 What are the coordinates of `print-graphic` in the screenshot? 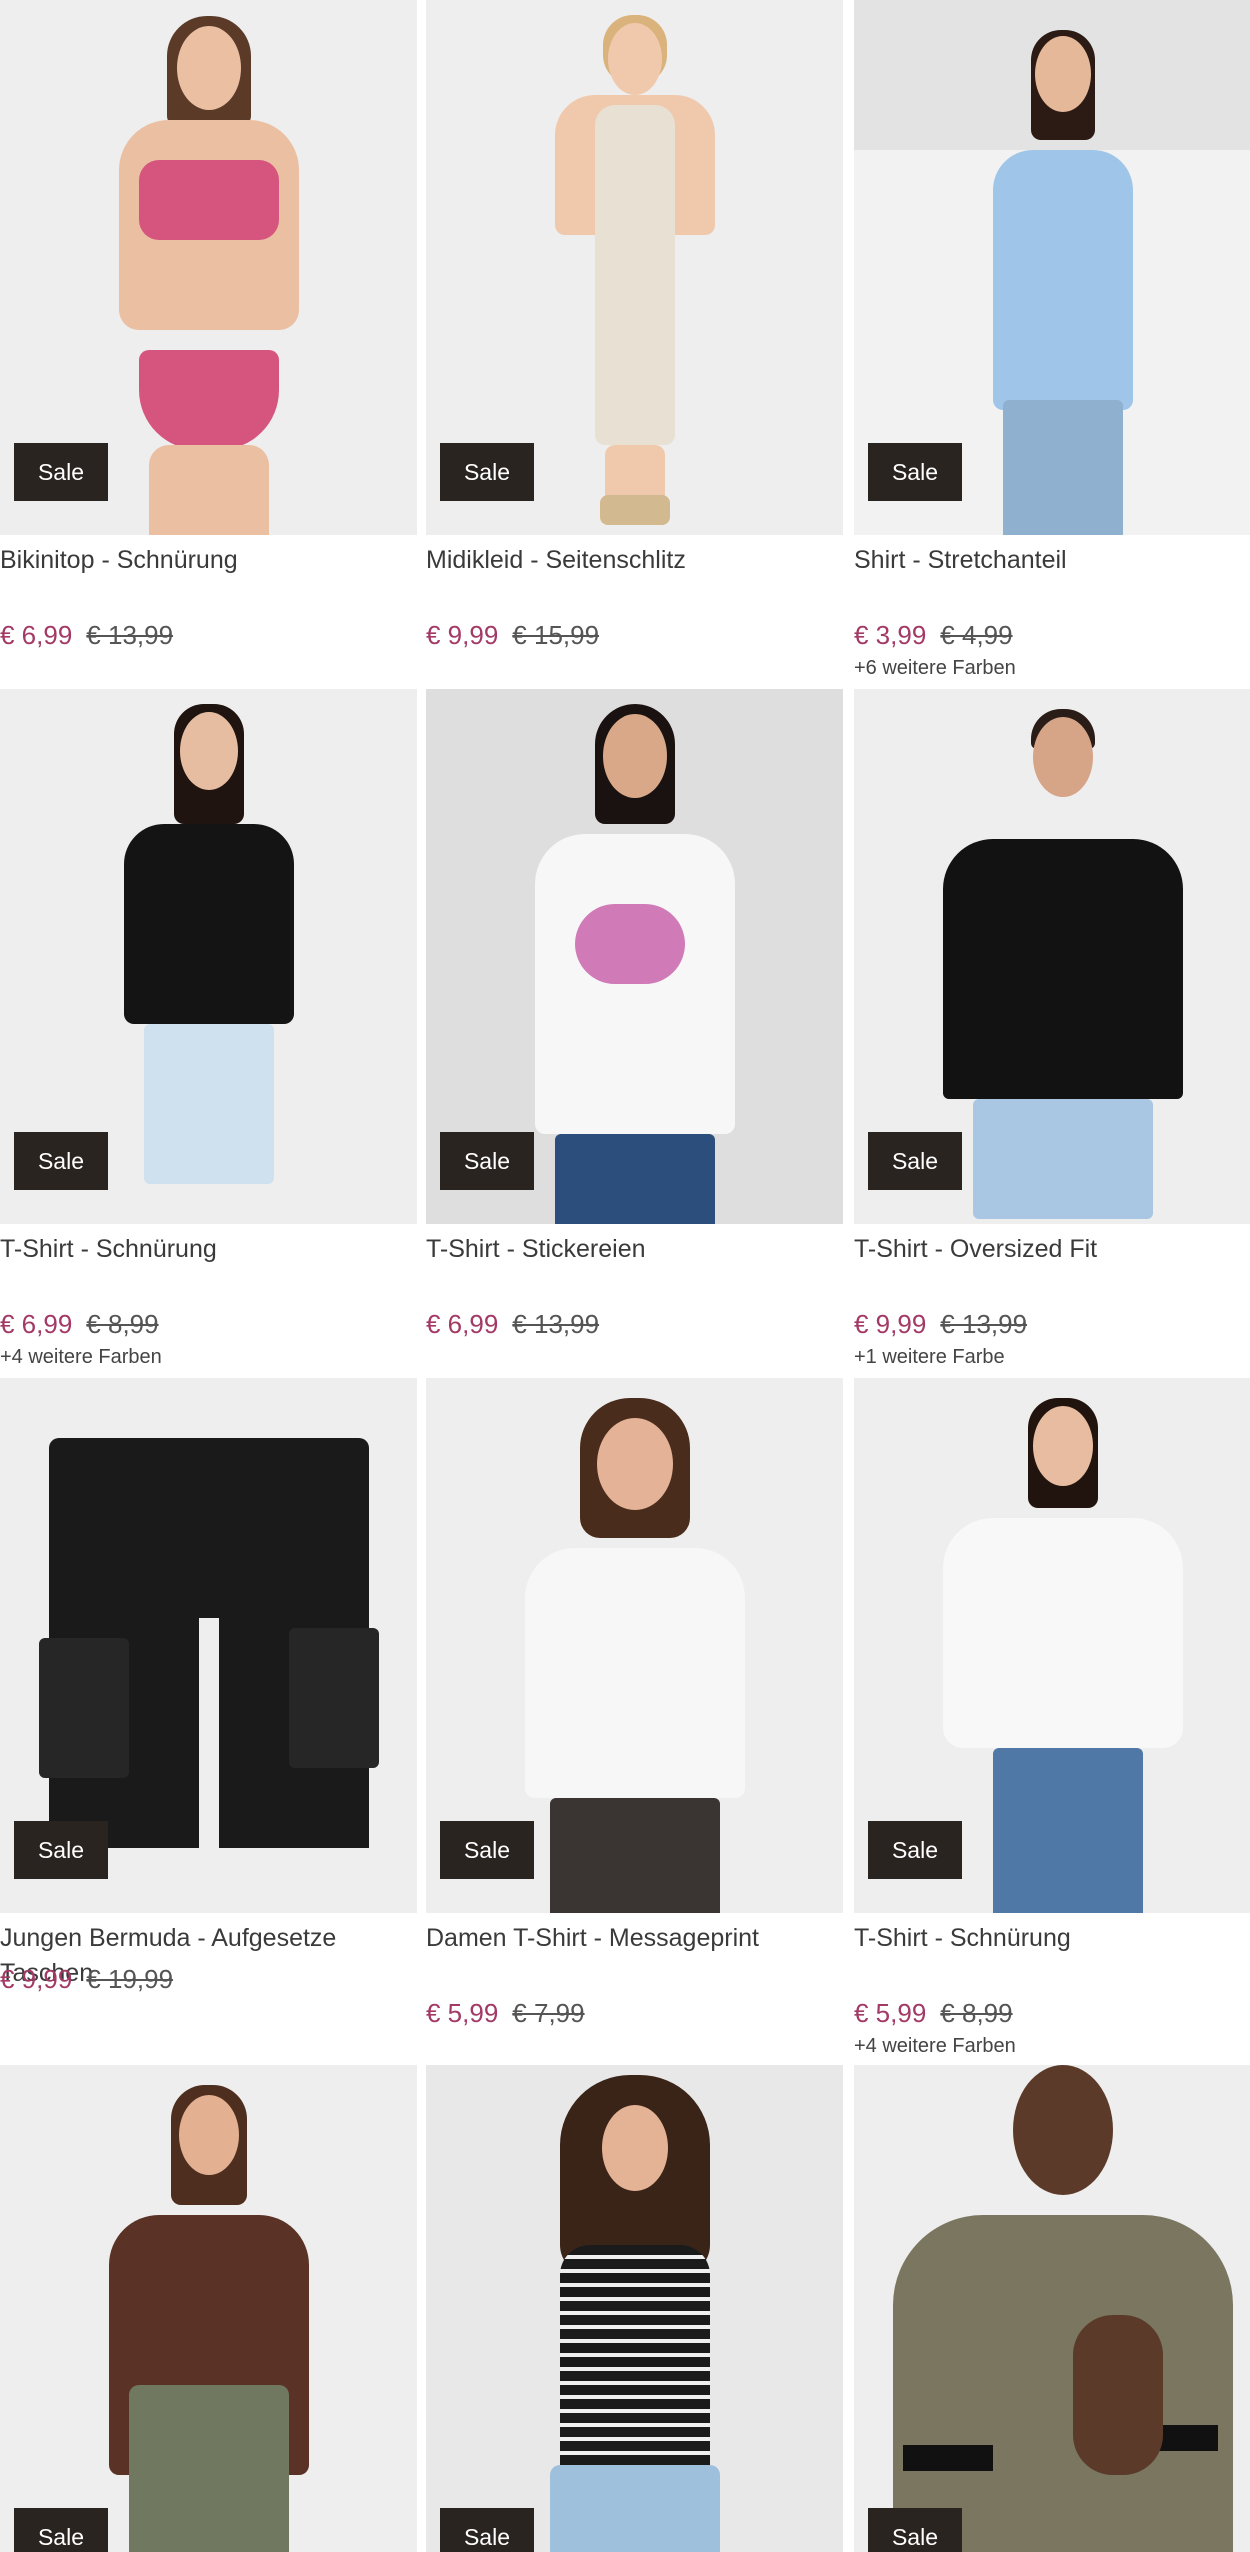 It's located at (665, 992).